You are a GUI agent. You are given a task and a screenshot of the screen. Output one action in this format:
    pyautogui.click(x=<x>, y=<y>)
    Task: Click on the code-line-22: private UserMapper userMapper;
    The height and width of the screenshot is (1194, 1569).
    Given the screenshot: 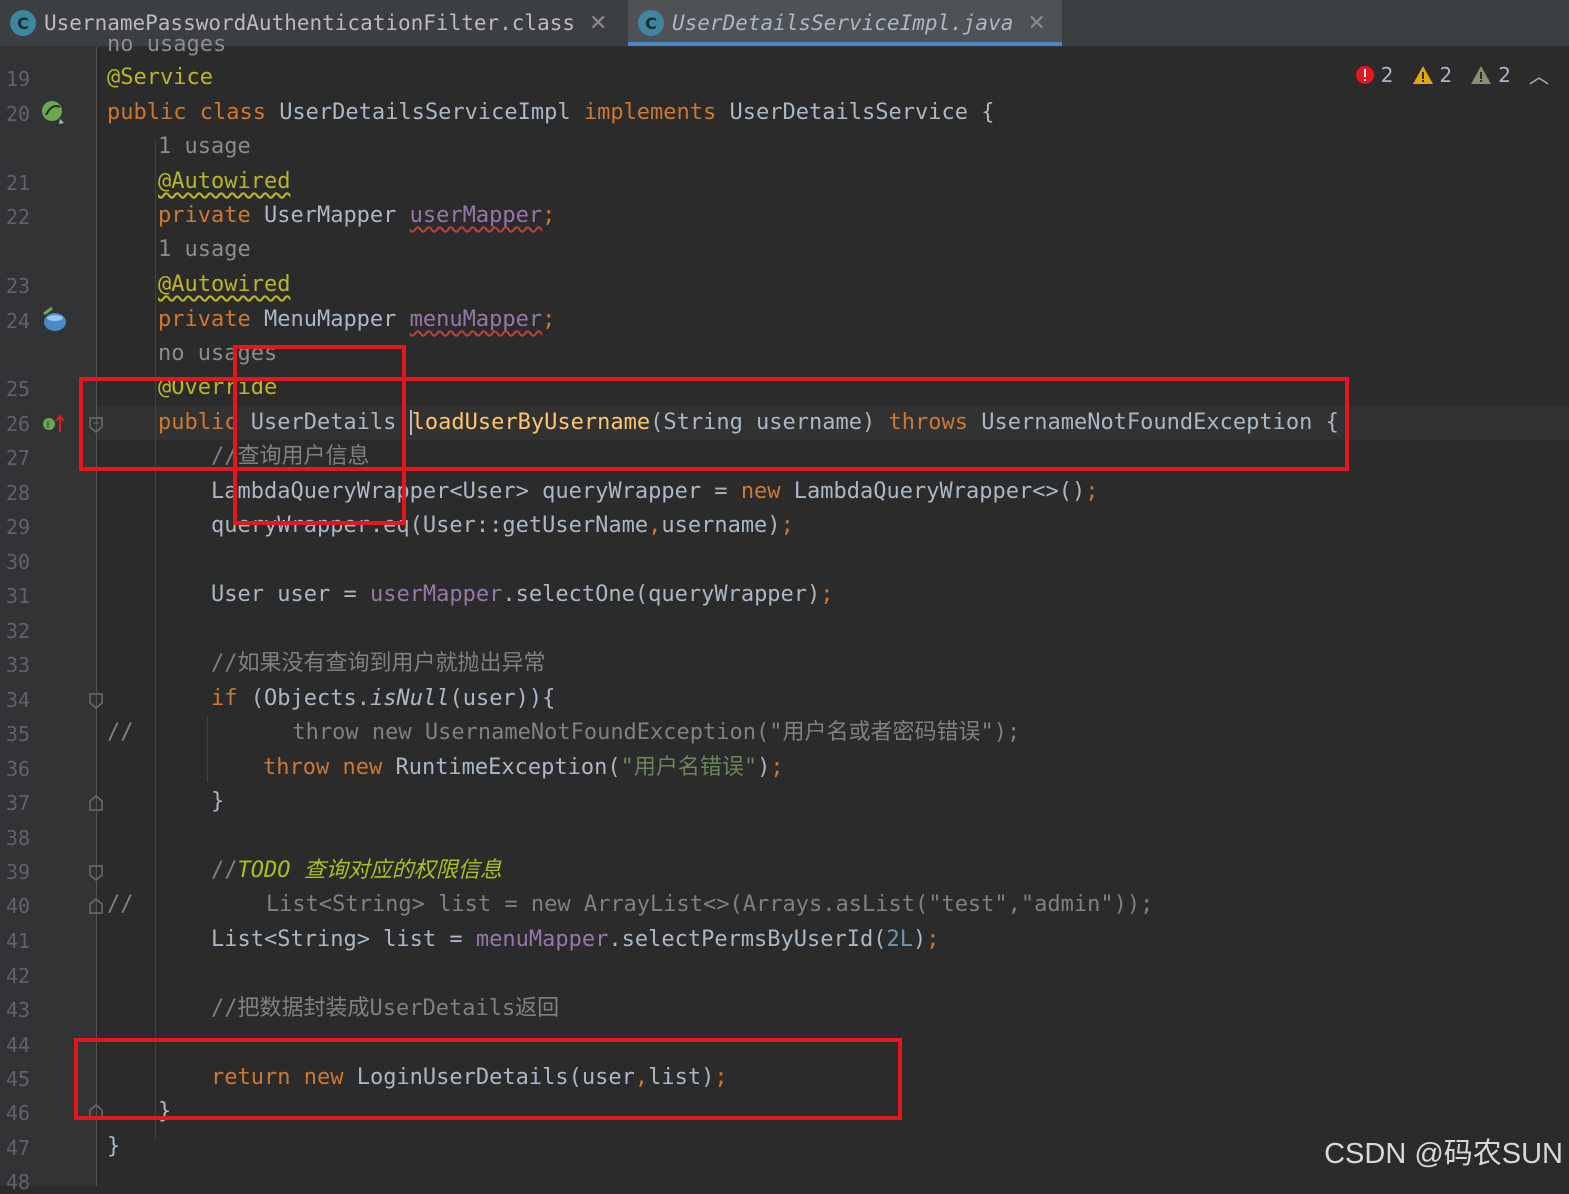 What is the action you would take?
    pyautogui.click(x=356, y=216)
    